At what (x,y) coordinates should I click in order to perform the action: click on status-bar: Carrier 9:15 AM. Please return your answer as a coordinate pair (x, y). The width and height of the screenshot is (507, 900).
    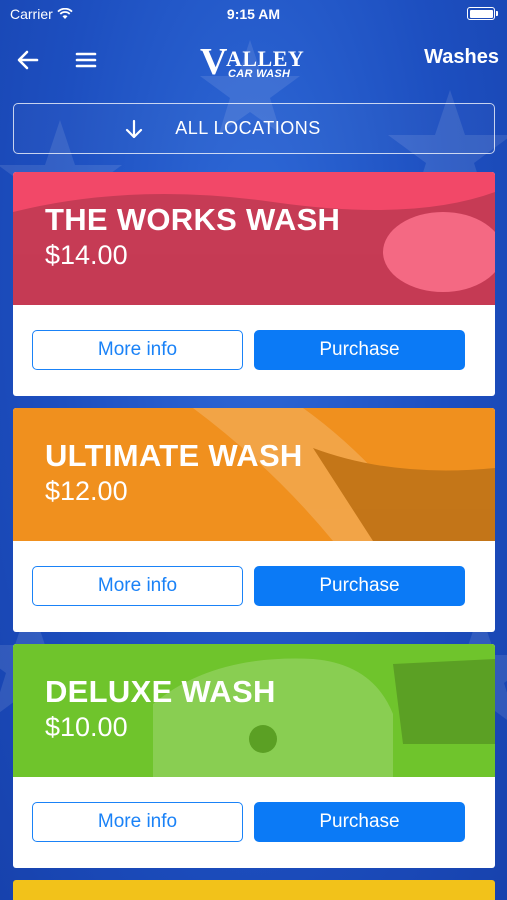
    Looking at the image, I should click on (253, 14).